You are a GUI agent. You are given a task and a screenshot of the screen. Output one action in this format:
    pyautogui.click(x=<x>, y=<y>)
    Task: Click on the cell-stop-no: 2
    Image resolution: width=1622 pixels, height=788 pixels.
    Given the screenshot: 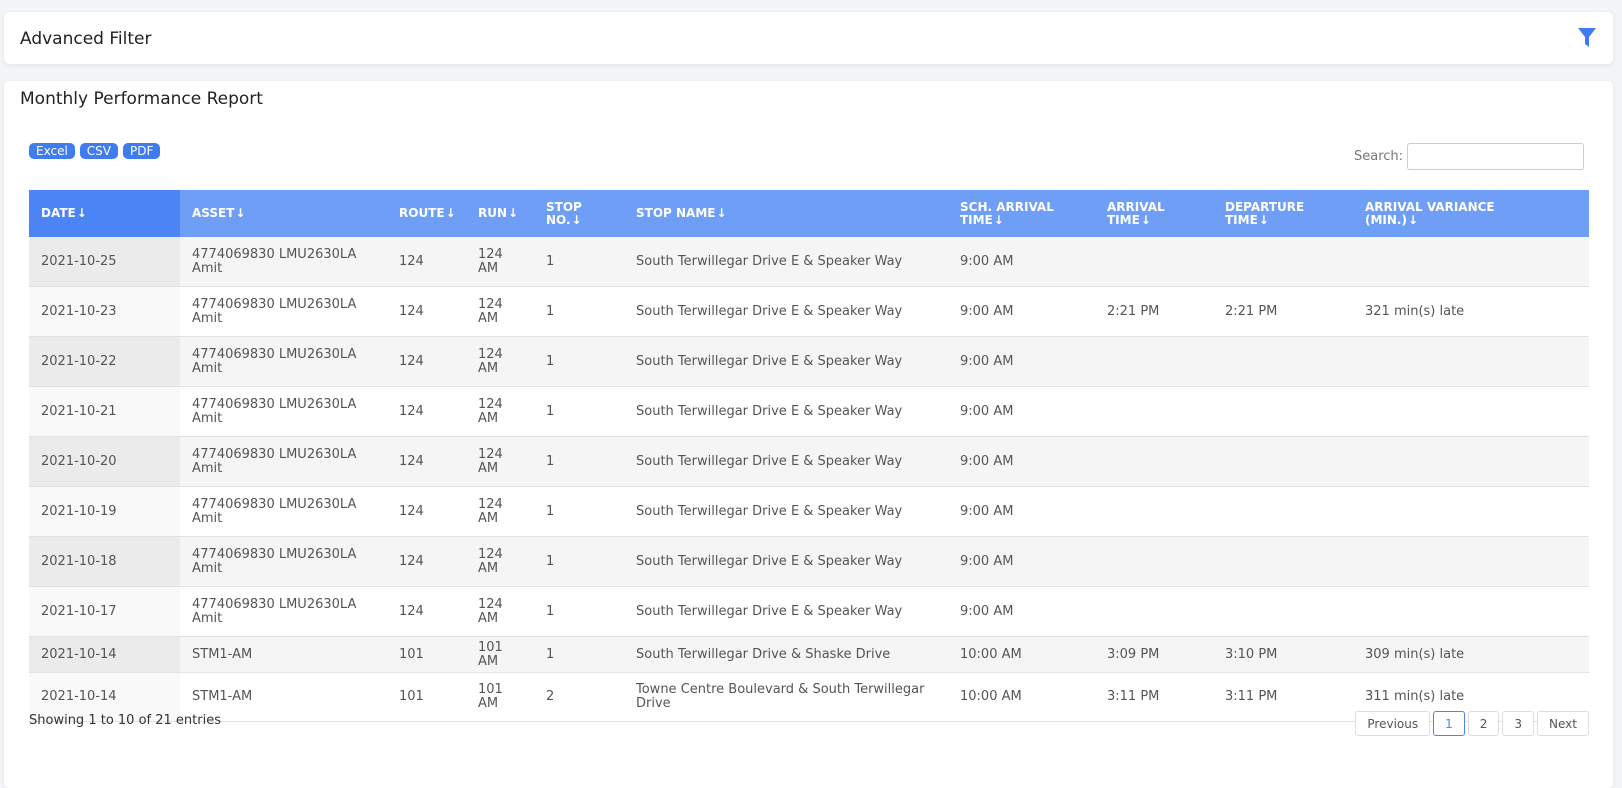 What is the action you would take?
    pyautogui.click(x=579, y=697)
    